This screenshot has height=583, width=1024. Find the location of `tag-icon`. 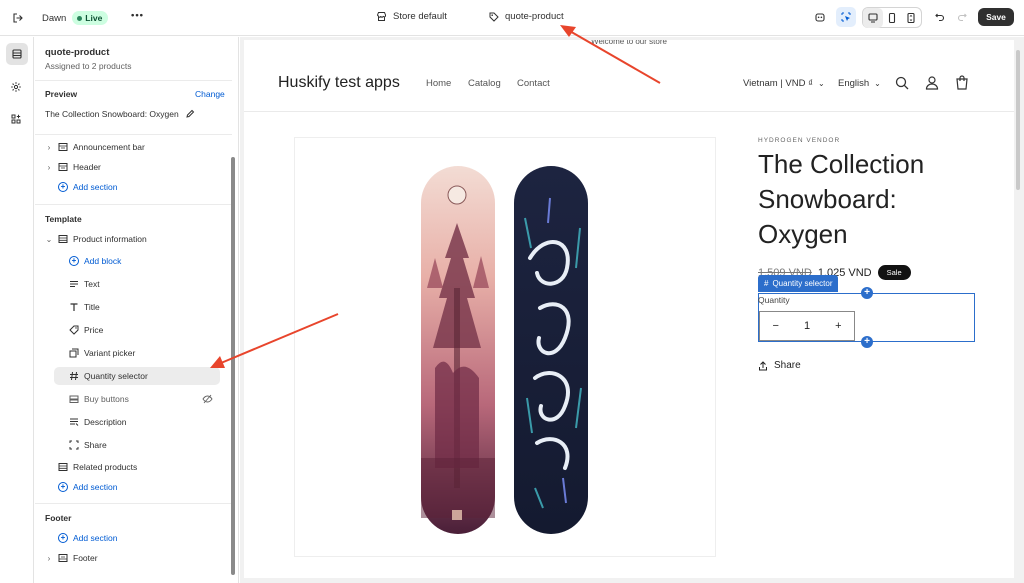

tag-icon is located at coordinates (494, 17).